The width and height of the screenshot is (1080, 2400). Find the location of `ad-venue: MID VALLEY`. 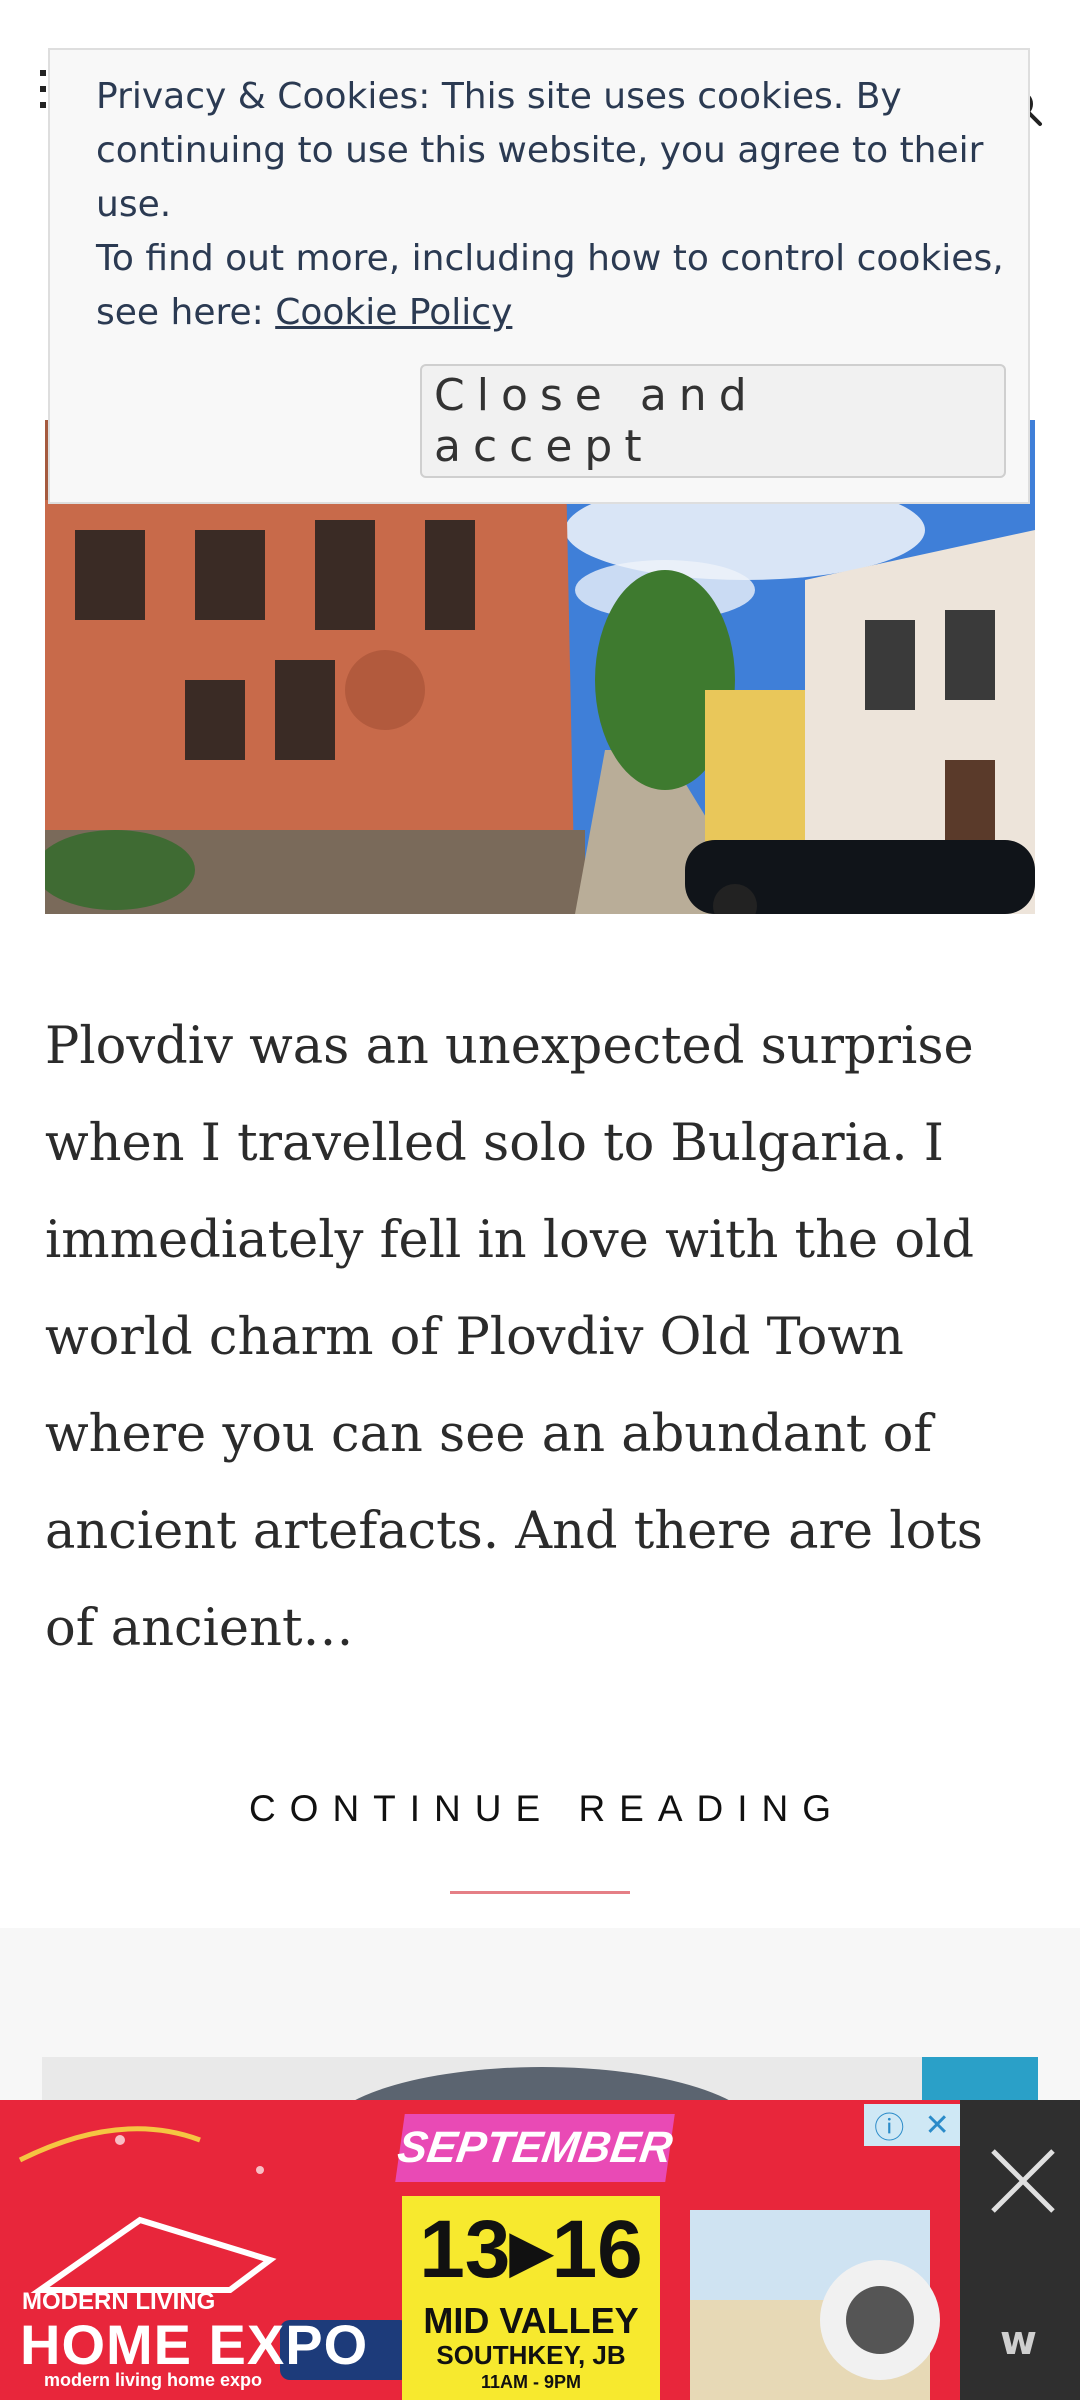

ad-venue: MID VALLEY is located at coordinates (531, 2320).